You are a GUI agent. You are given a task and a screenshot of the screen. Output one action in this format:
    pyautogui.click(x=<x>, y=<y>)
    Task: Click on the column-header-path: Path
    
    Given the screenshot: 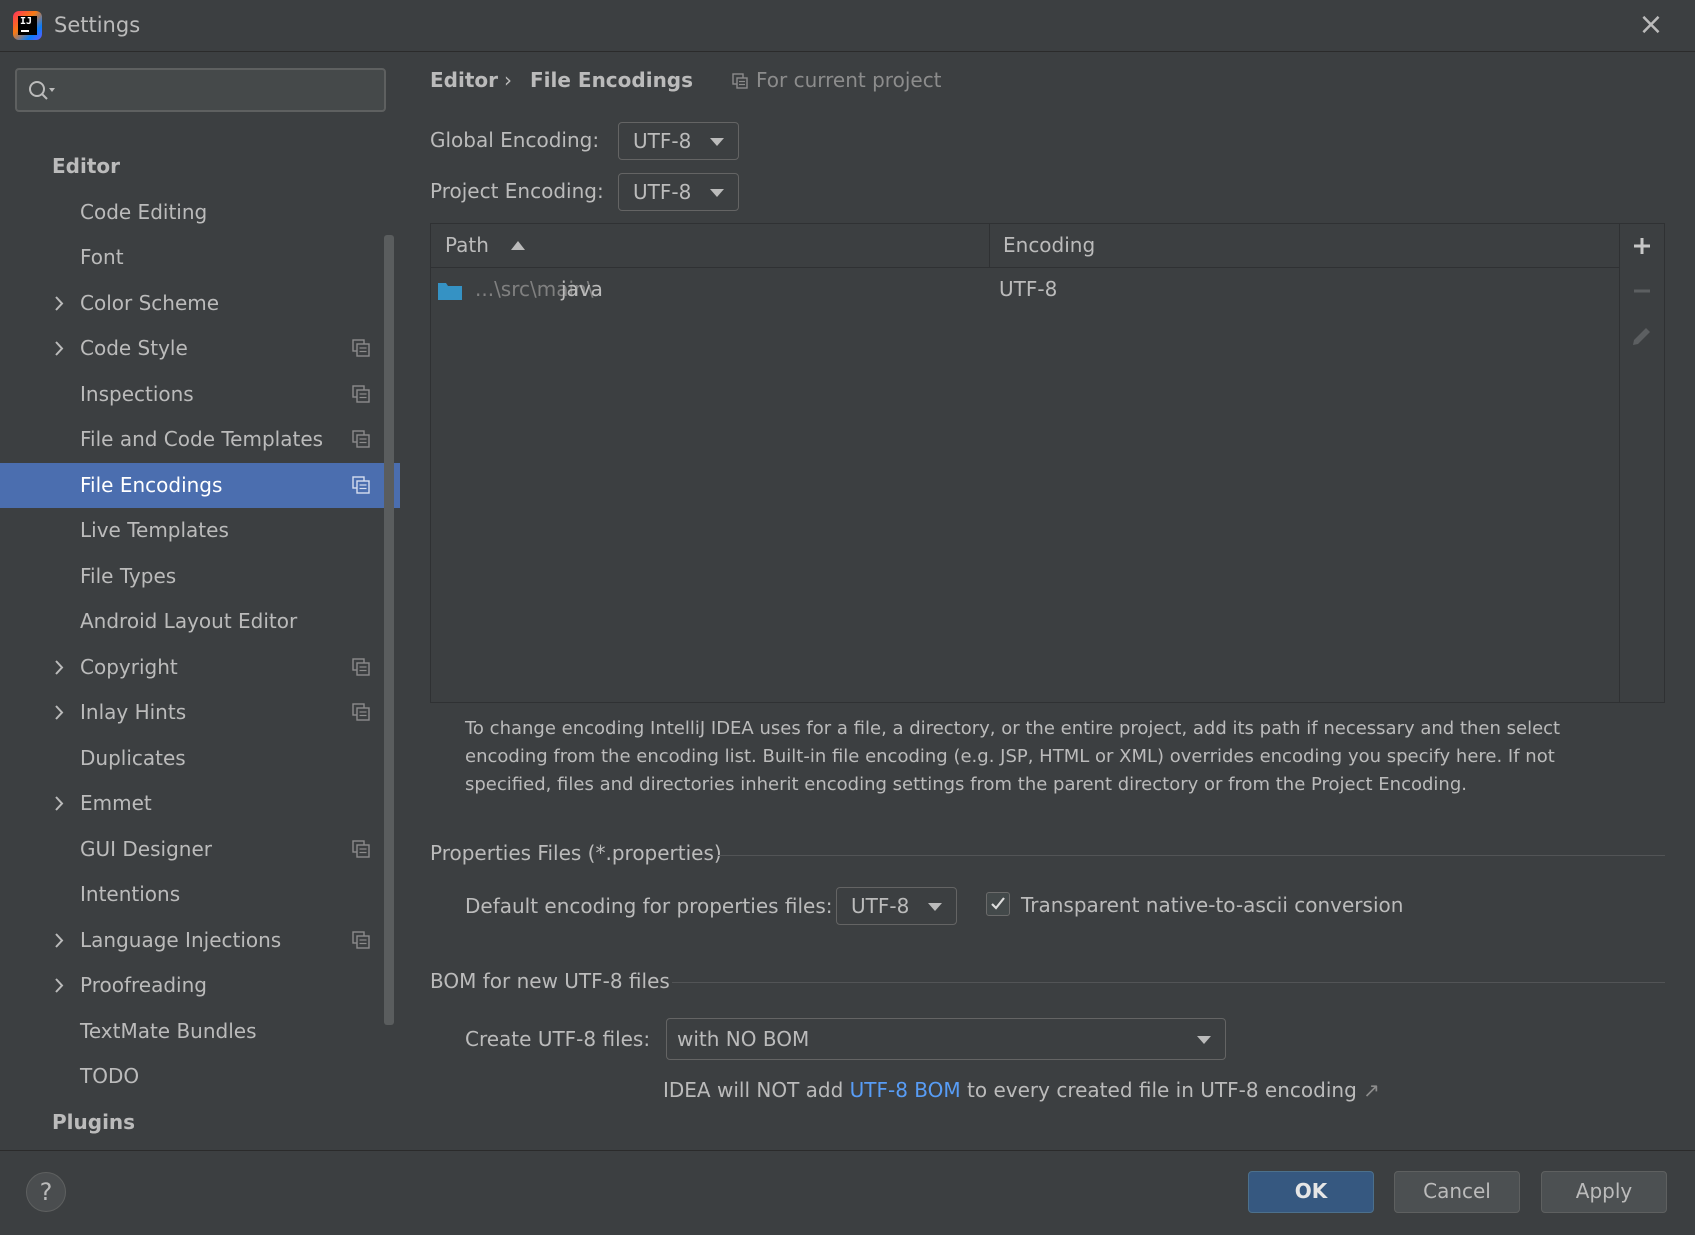 What is the action you would take?
    pyautogui.click(x=467, y=246)
    